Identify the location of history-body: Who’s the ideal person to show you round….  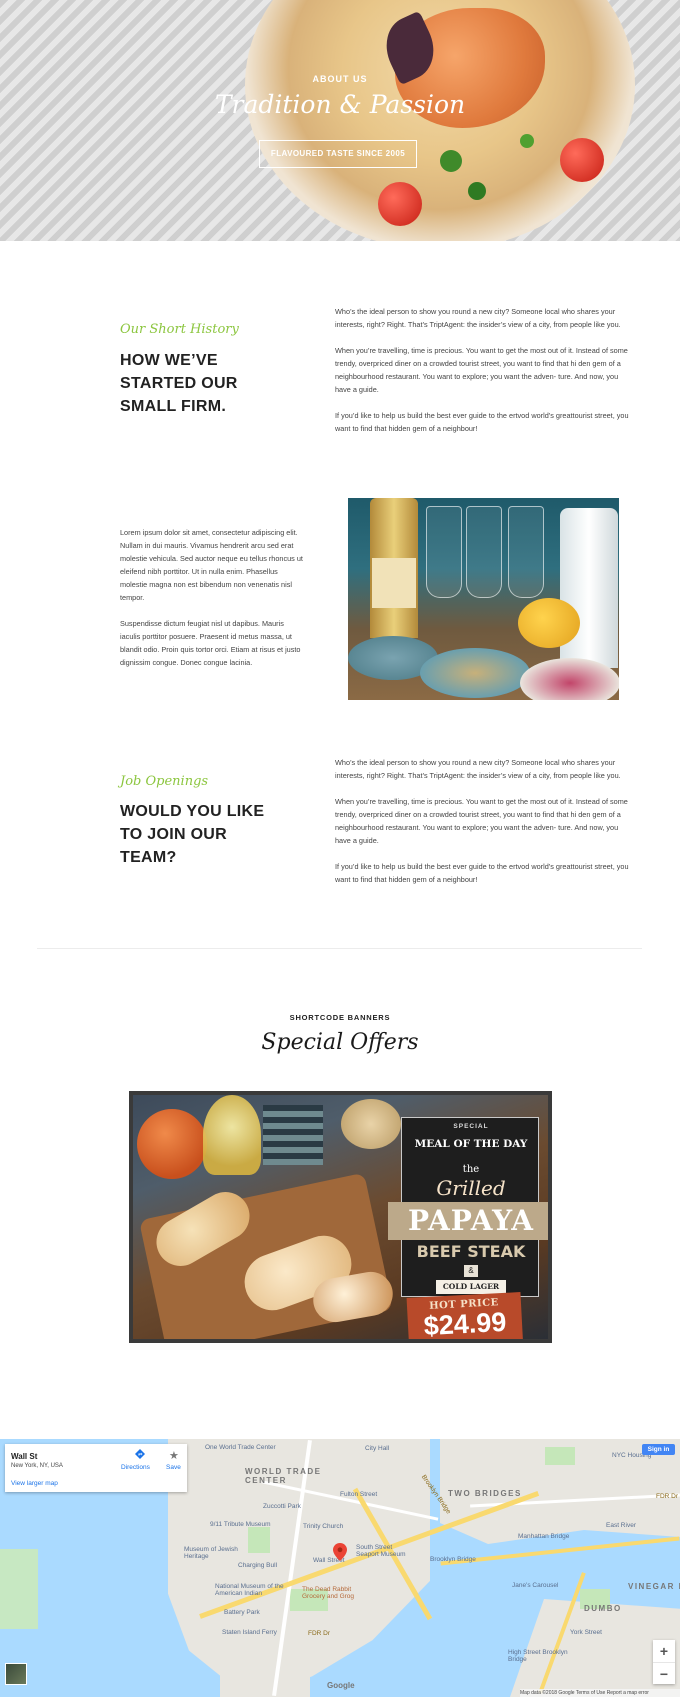
(482, 370).